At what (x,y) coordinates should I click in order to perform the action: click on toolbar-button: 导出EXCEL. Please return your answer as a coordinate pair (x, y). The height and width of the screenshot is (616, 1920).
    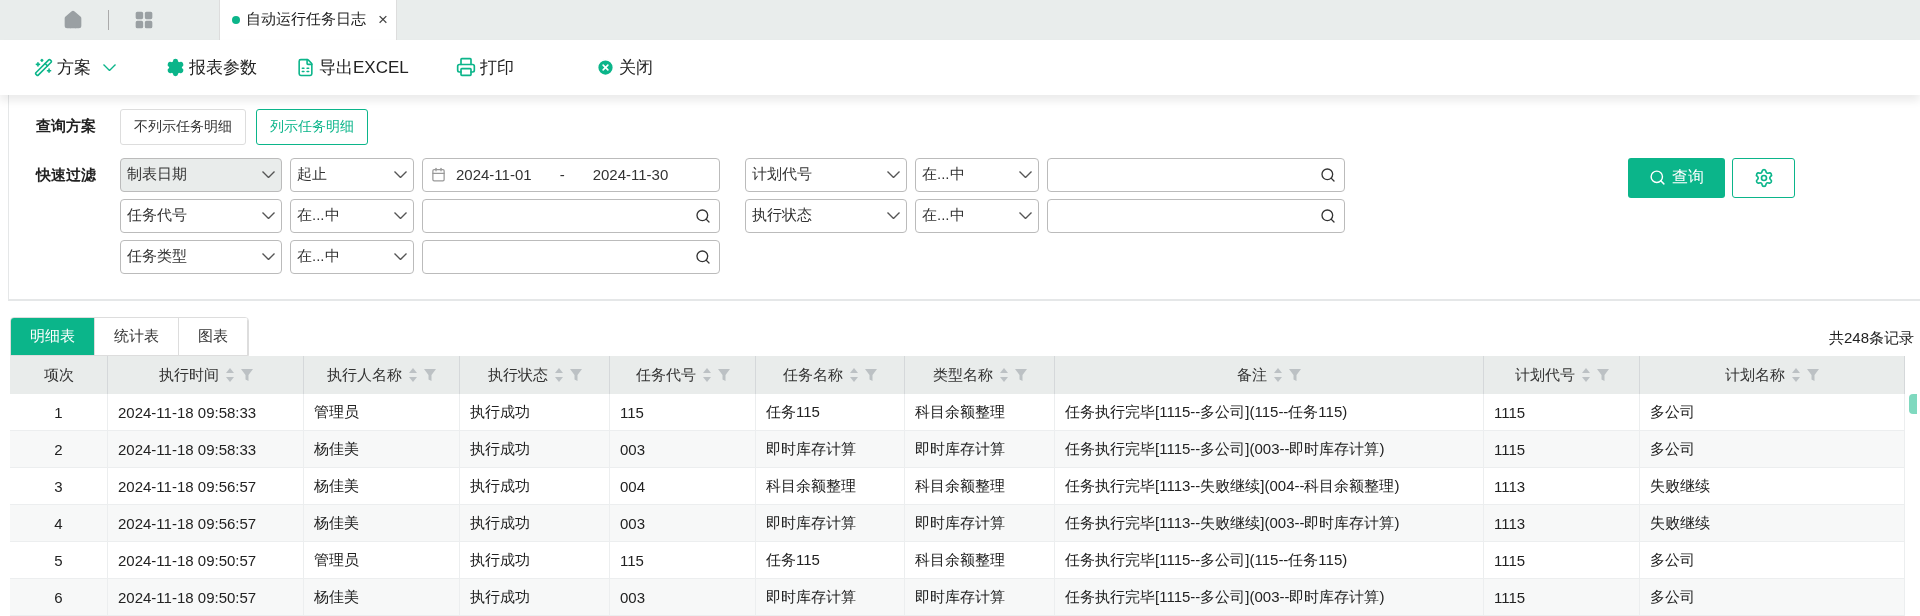
    Looking at the image, I should click on (352, 67).